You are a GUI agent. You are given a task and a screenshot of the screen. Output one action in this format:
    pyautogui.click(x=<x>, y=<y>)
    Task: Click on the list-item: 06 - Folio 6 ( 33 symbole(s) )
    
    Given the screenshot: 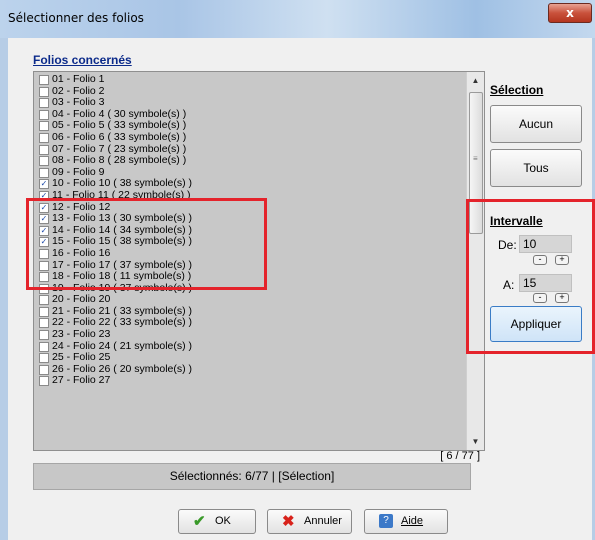 What is the action you would take?
    pyautogui.click(x=249, y=138)
    